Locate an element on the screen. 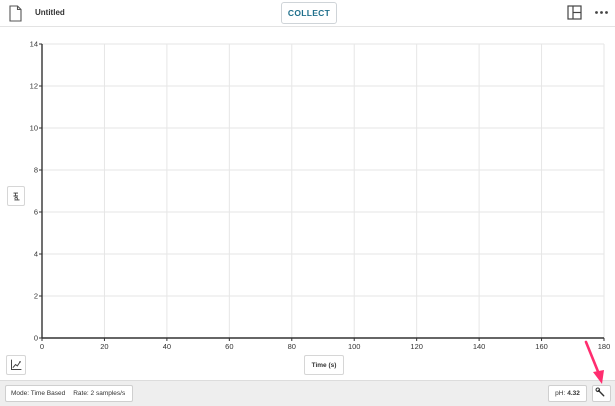  x-tick-label: 120 is located at coordinates (416, 346).